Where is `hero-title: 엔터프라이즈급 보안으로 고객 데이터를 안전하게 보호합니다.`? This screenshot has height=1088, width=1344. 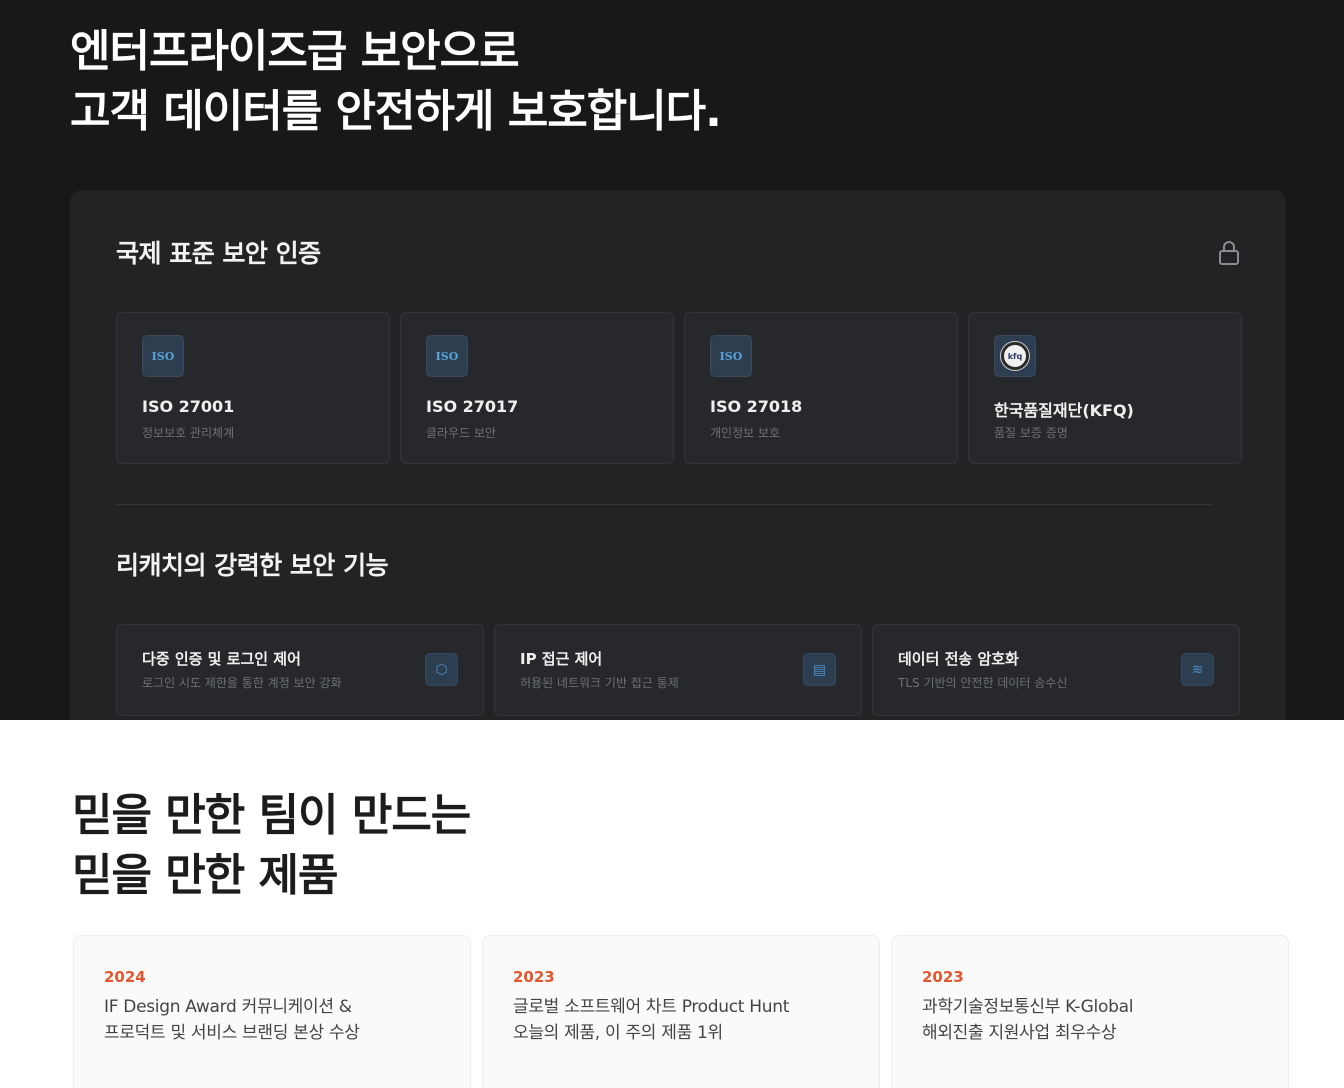 hero-title: 엔터프라이즈급 보안으로 고객 데이터를 안전하게 보호합니다. is located at coordinates (396, 82).